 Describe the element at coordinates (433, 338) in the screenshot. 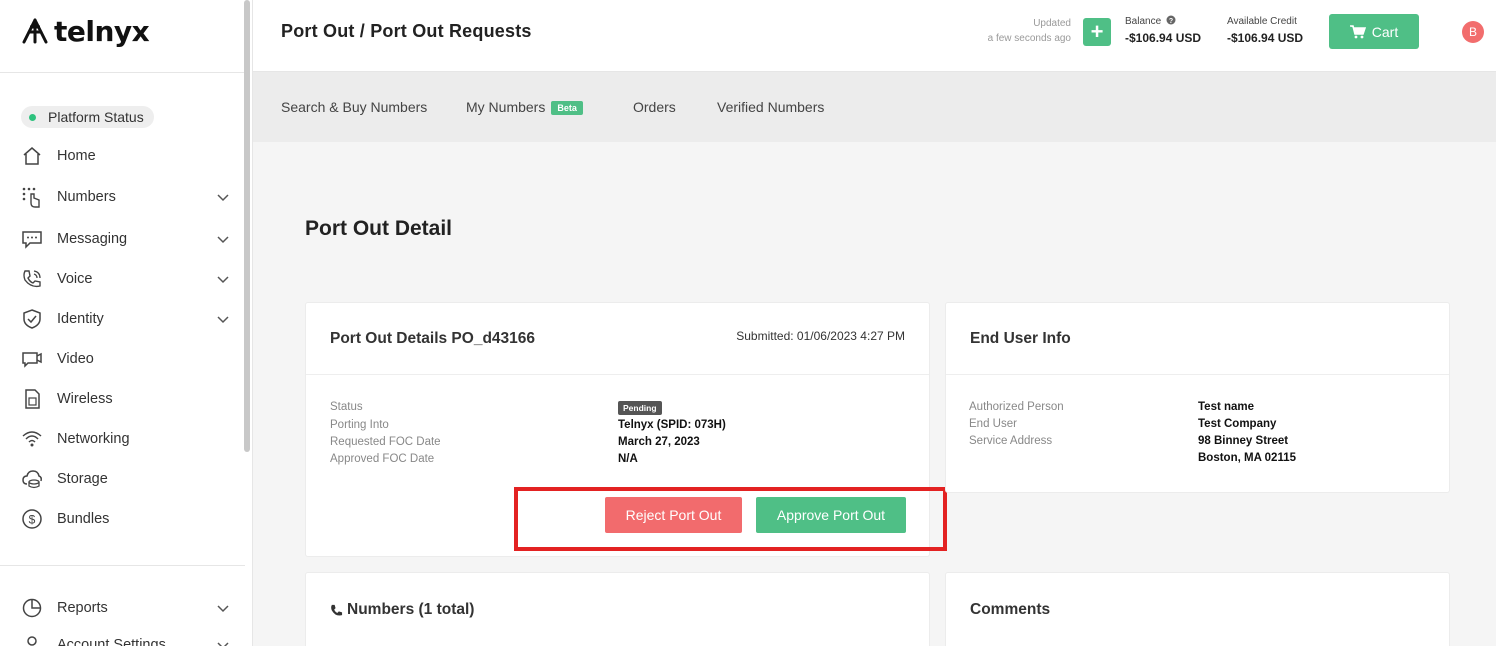

I see `card-title: Port Out Details PO_d43166` at that location.